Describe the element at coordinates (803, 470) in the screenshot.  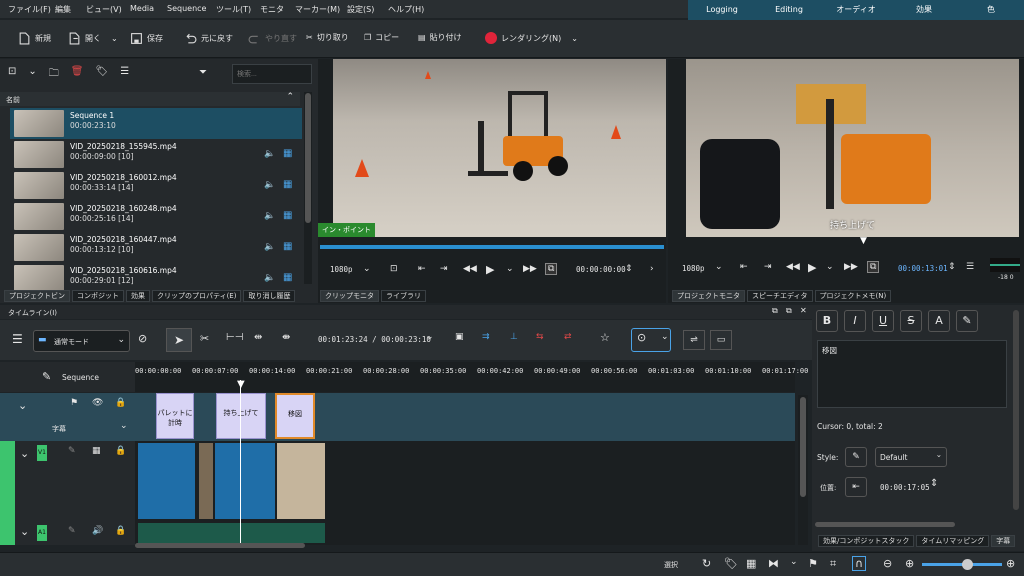
I see `timeline-vscroll` at that location.